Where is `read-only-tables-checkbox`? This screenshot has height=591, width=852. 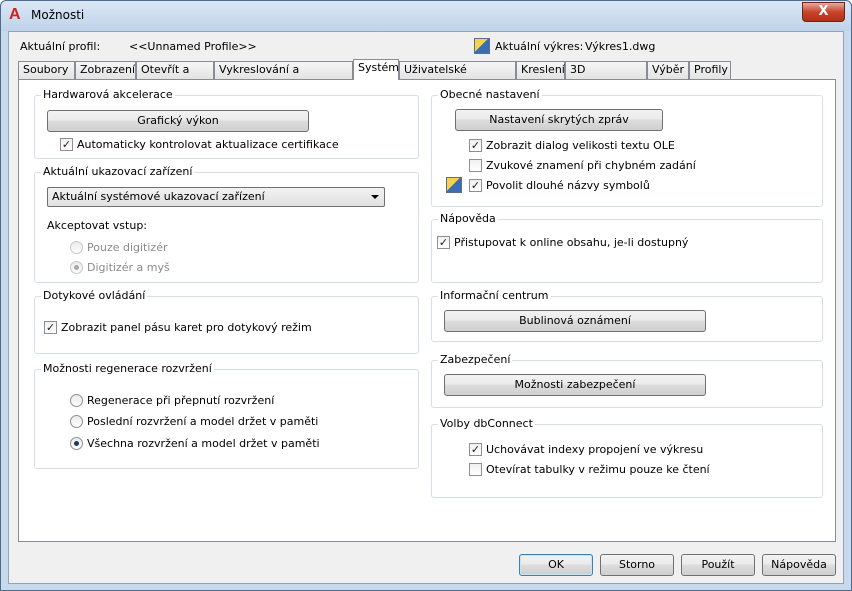 read-only-tables-checkbox is located at coordinates (475, 469).